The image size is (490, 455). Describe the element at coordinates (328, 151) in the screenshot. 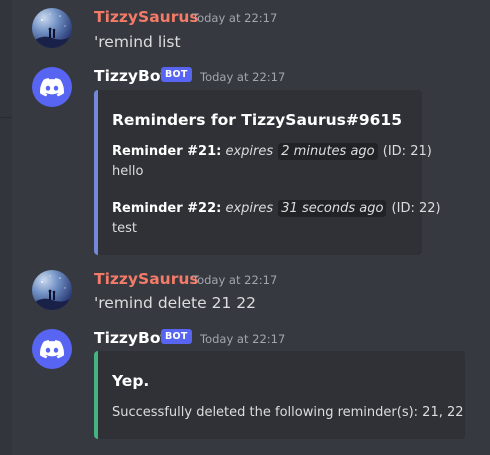

I see `expires-value: 2 minutes ago` at that location.